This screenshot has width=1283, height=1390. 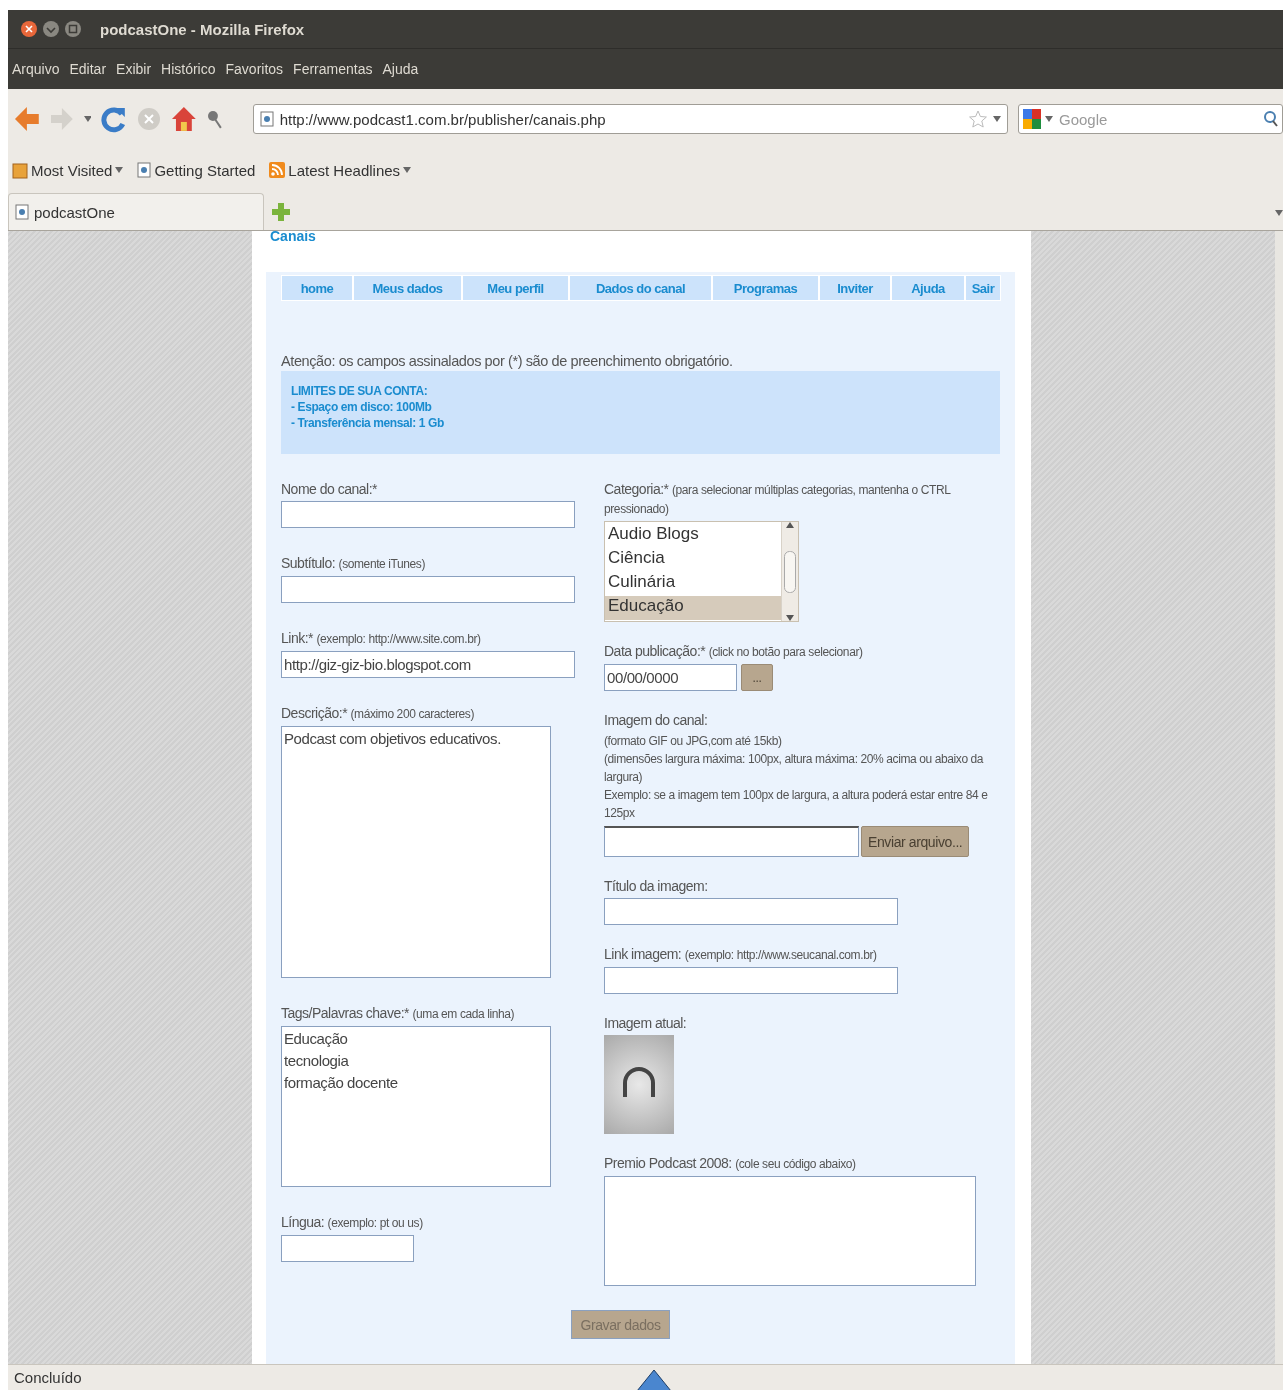 What do you see at coordinates (796, 804) in the screenshot?
I see `field-note: Exemplo: se a imagem tem 100px de largura, a altura poderá estar entre 84 e 125px` at bounding box center [796, 804].